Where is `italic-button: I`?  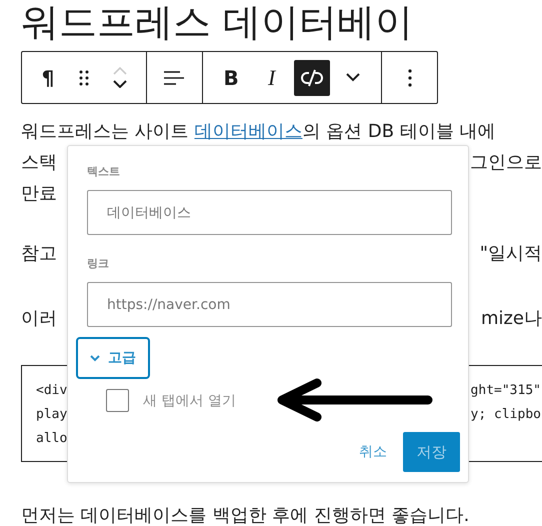
italic-button: I is located at coordinates (272, 78).